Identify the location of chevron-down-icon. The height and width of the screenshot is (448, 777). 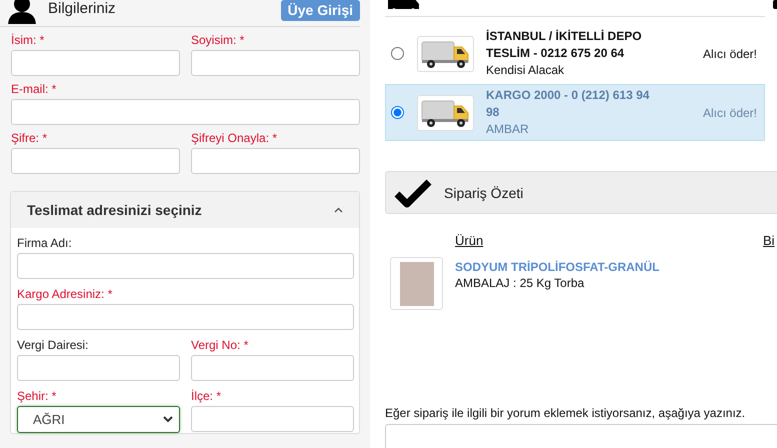
(168, 419).